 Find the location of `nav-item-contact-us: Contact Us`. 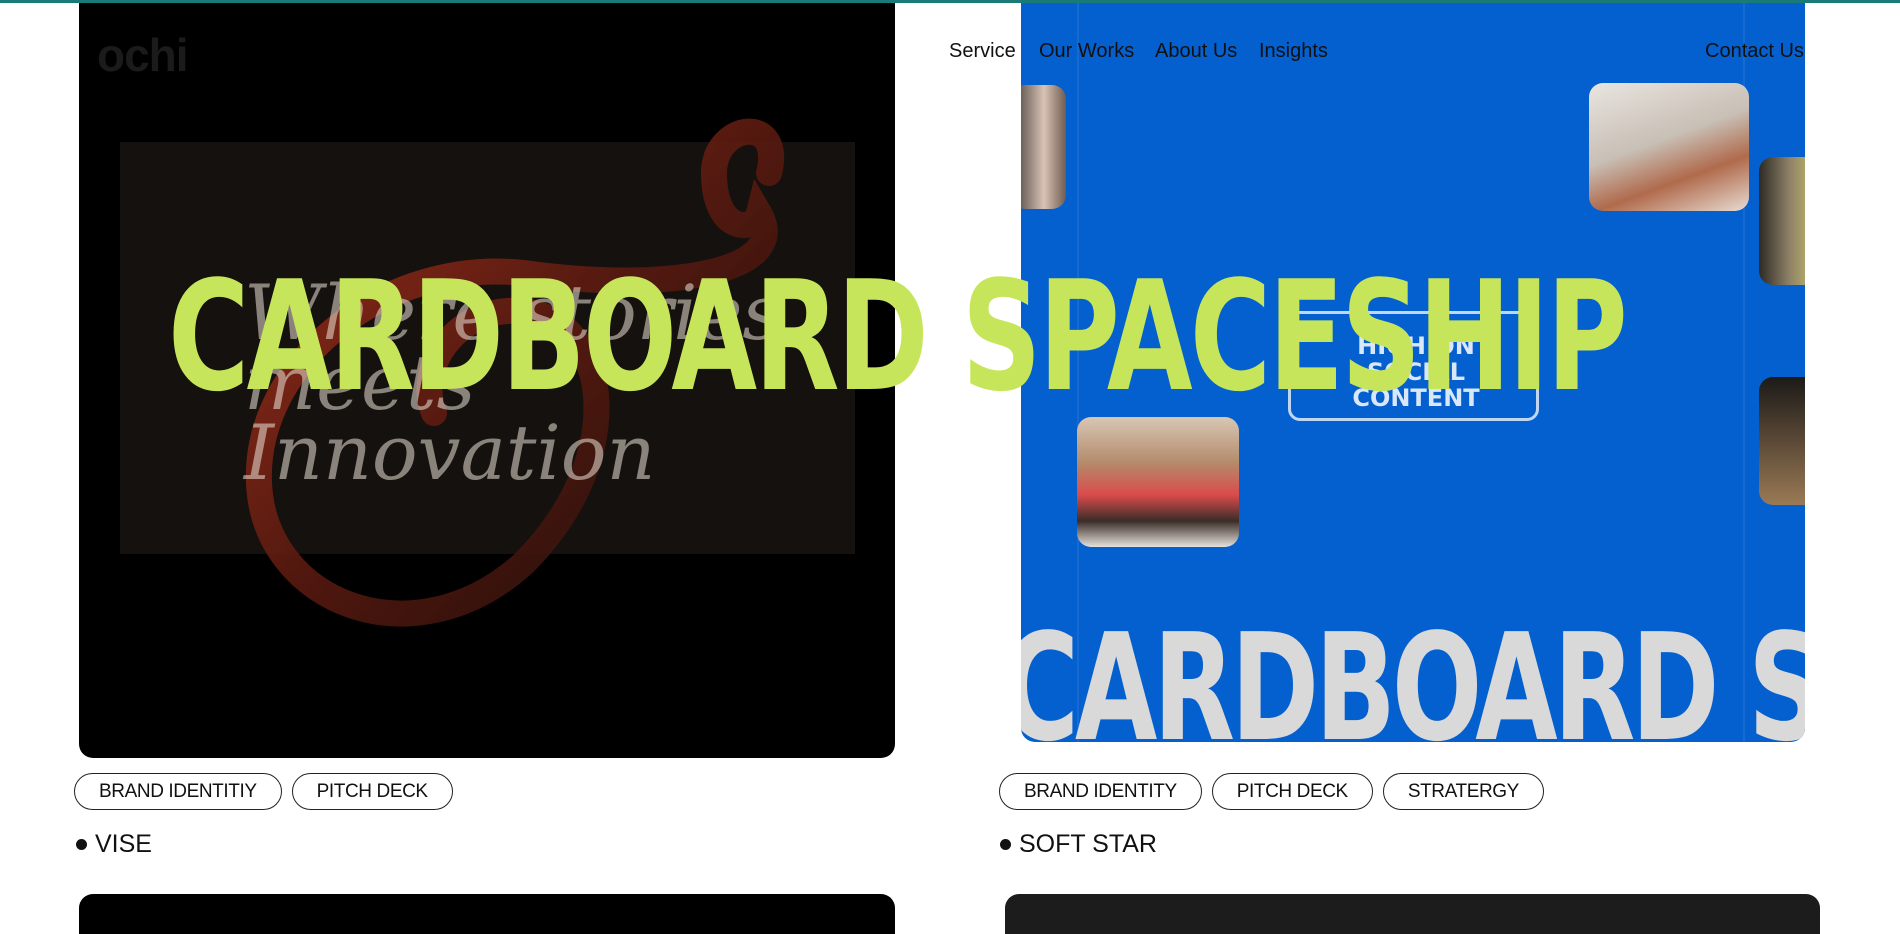

nav-item-contact-us: Contact Us is located at coordinates (1754, 51).